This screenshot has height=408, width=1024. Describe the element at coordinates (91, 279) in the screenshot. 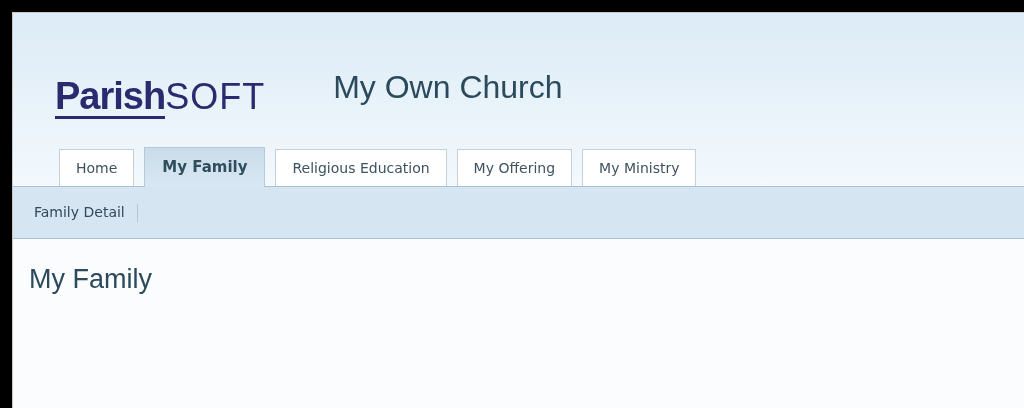

I see `page-heading: My Family` at that location.